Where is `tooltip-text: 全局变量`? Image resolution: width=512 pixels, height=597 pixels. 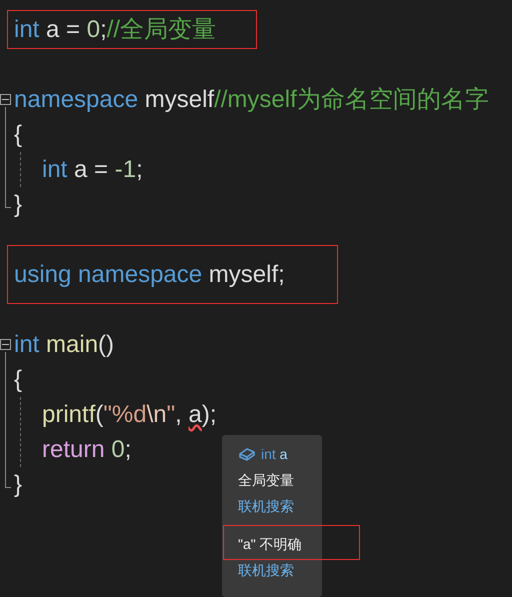
tooltip-text: 全局变量 is located at coordinates (266, 480).